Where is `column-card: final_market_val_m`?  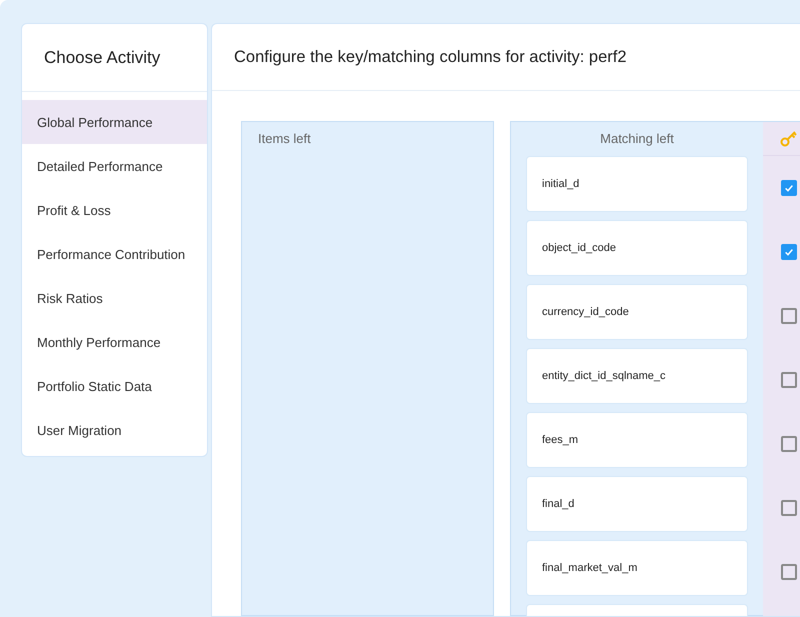 column-card: final_market_val_m is located at coordinates (637, 568).